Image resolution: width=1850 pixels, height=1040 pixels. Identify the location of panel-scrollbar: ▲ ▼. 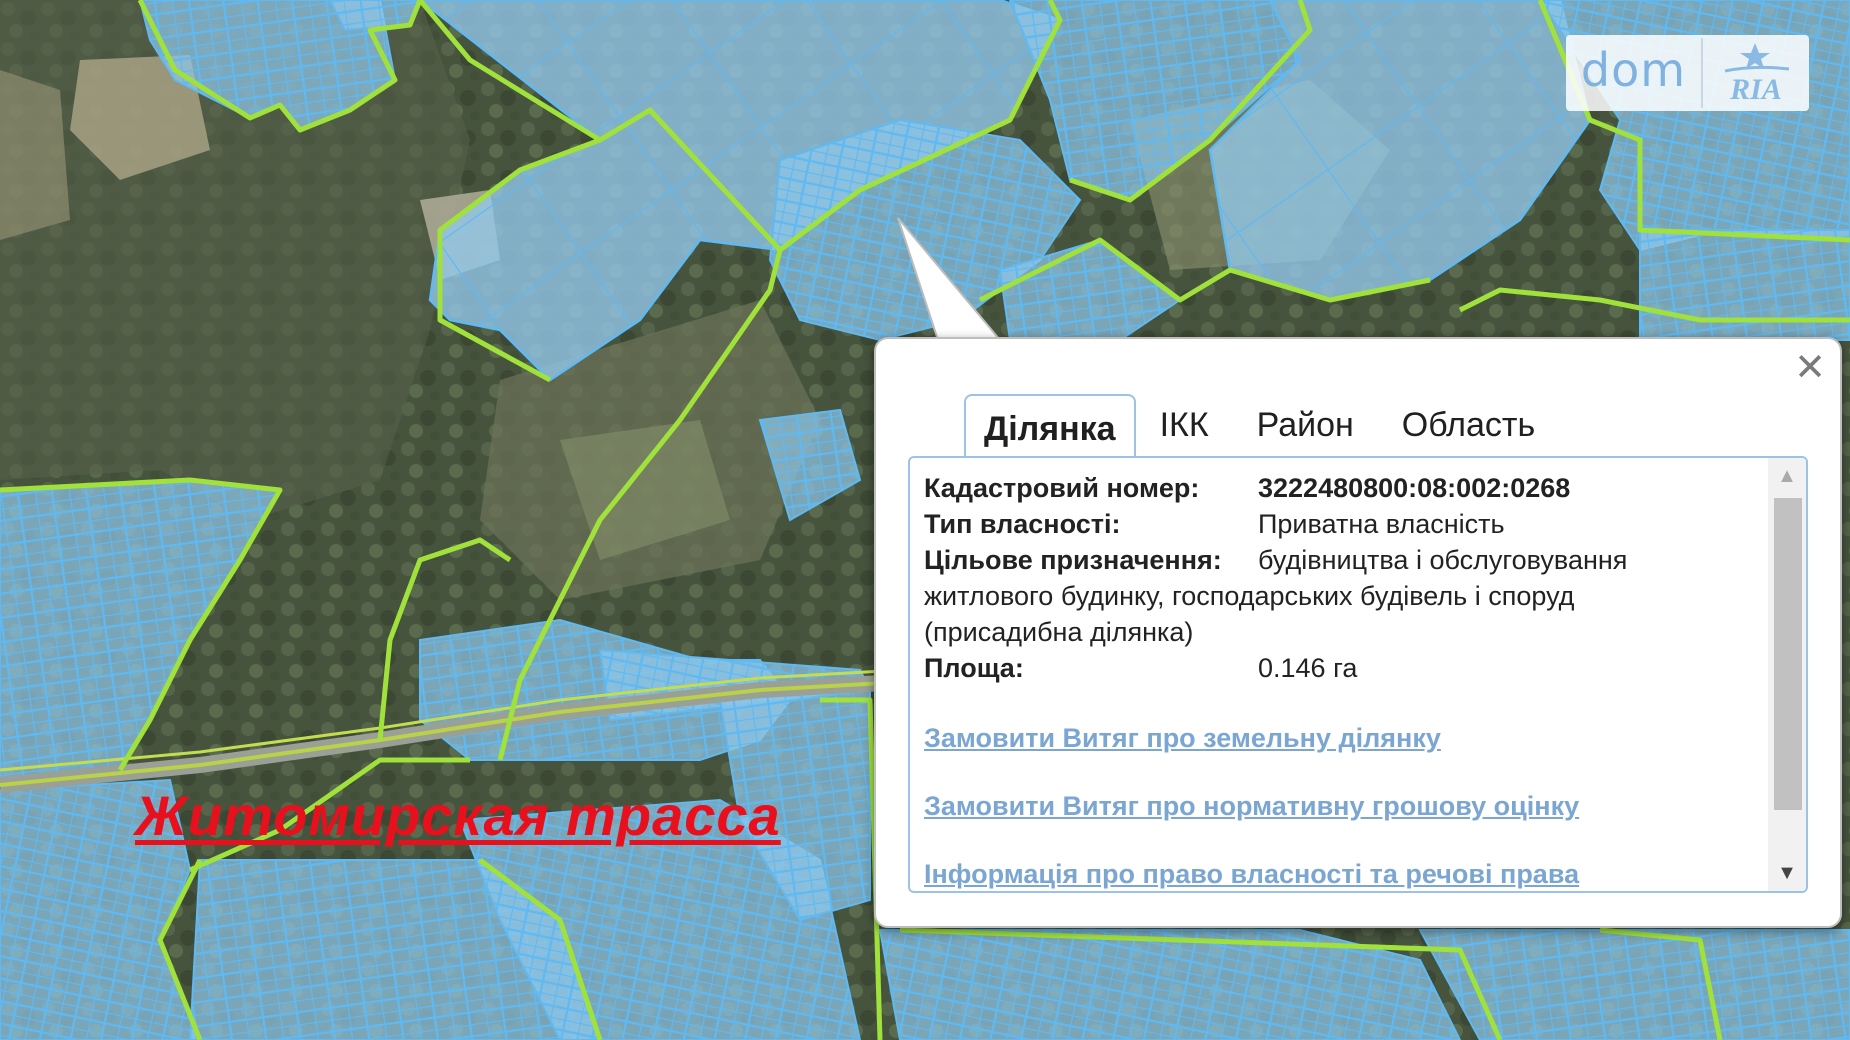
(1787, 674).